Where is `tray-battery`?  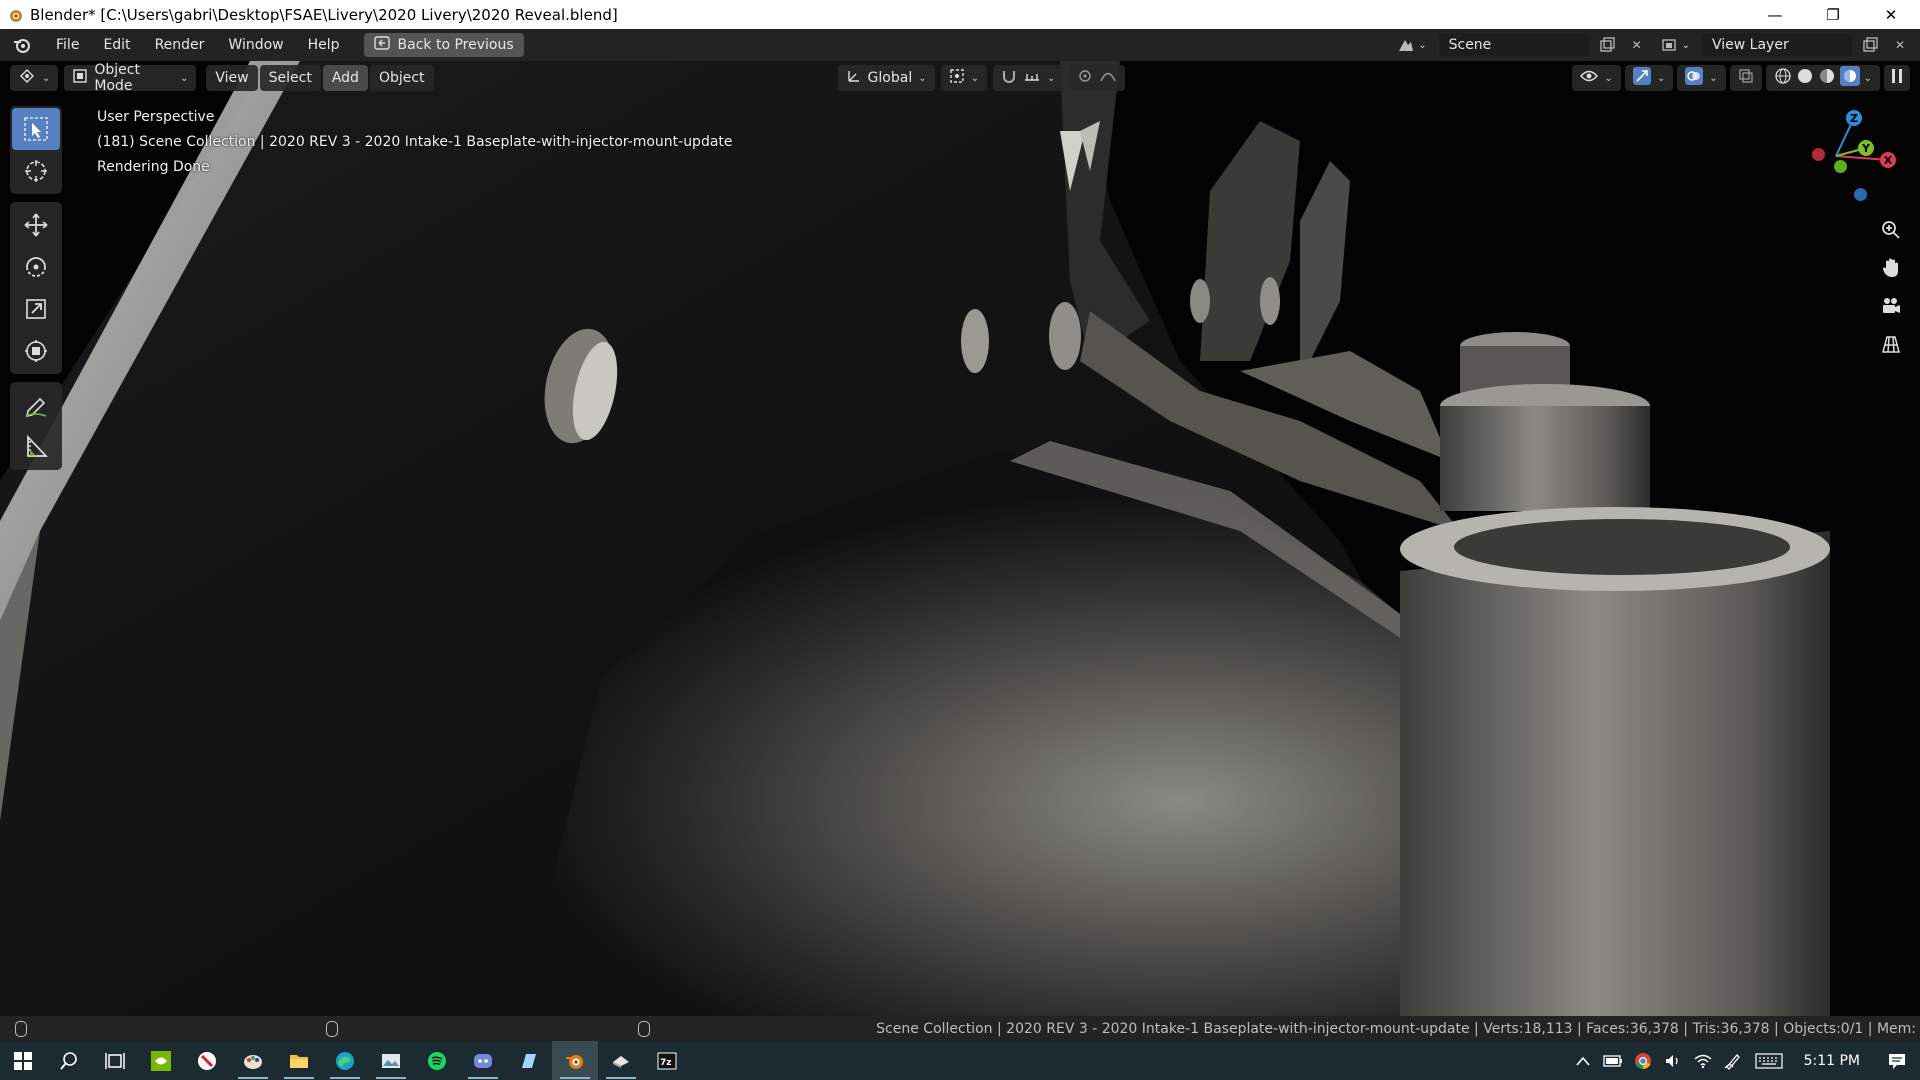 tray-battery is located at coordinates (1613, 1060).